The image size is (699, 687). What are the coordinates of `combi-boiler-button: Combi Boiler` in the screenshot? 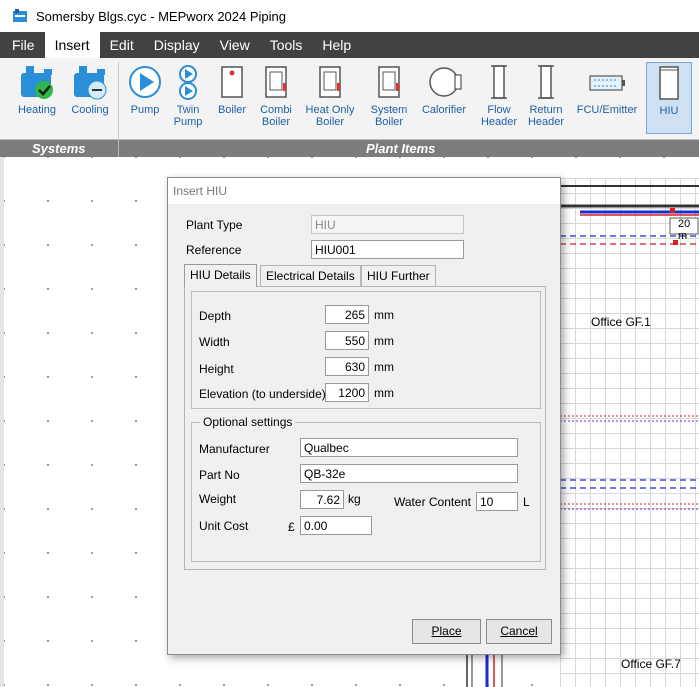 It's located at (276, 98).